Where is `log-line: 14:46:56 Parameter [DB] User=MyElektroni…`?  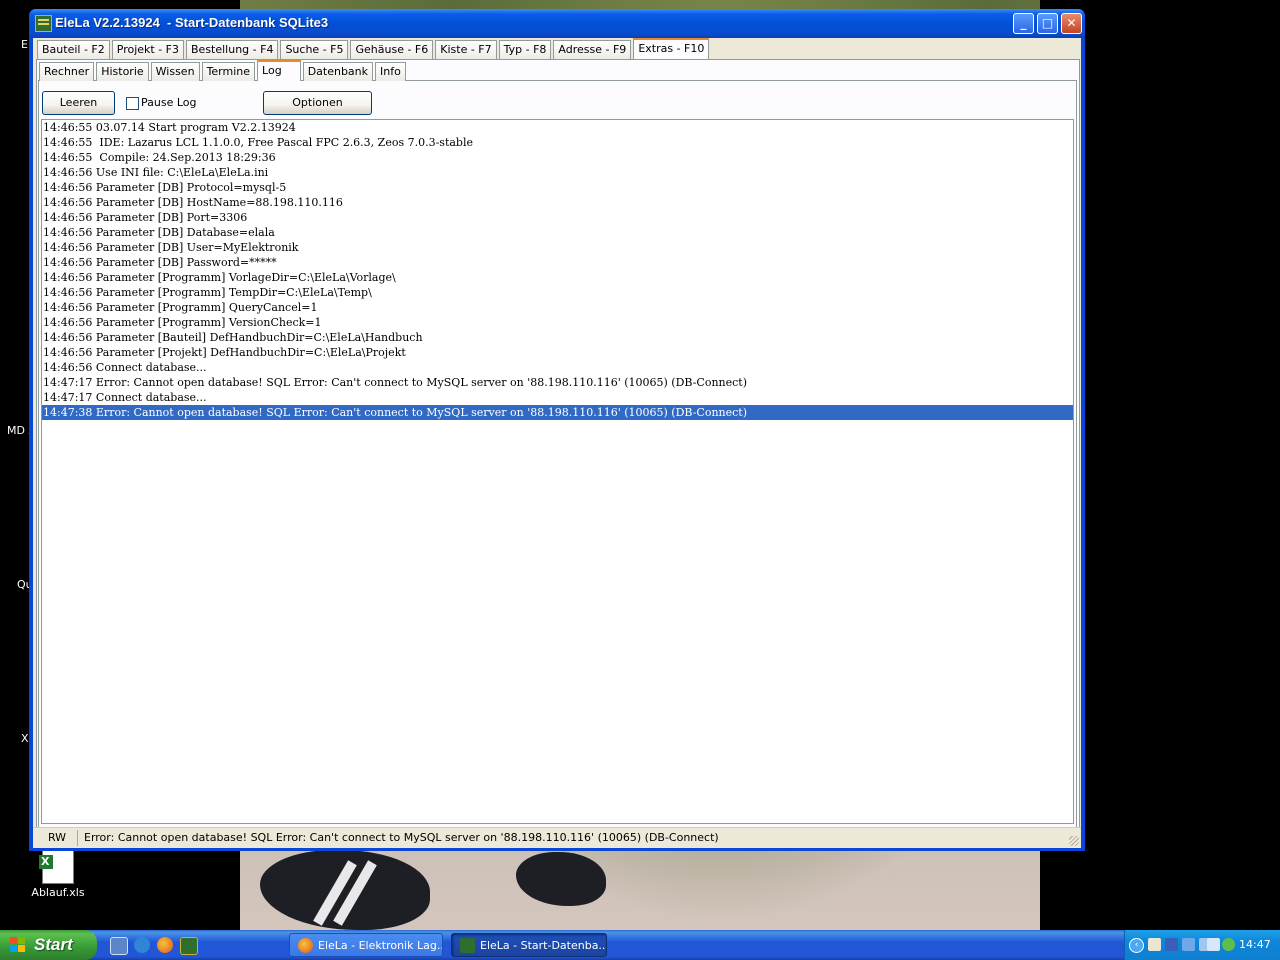 log-line: 14:46:56 Parameter [DB] User=MyElektroni… is located at coordinates (557, 247).